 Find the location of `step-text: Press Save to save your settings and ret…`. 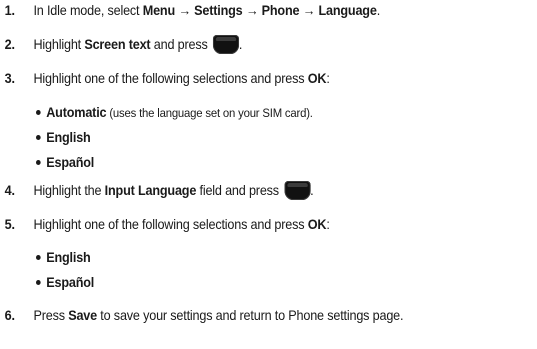

step-text: Press Save to save your settings and ret… is located at coordinates (218, 316).